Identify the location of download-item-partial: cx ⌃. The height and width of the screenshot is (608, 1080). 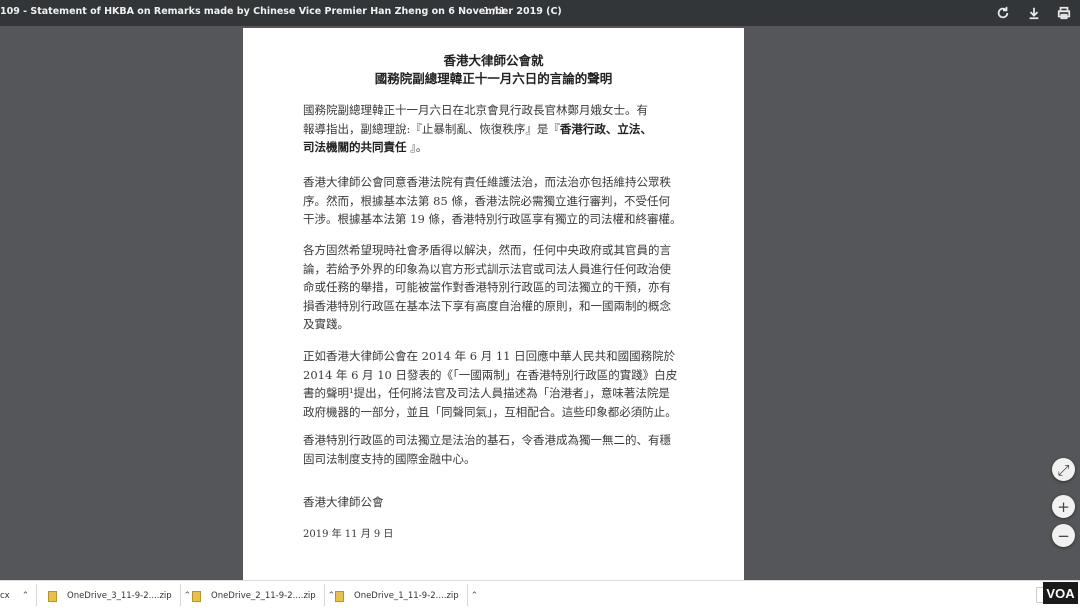
(14, 596).